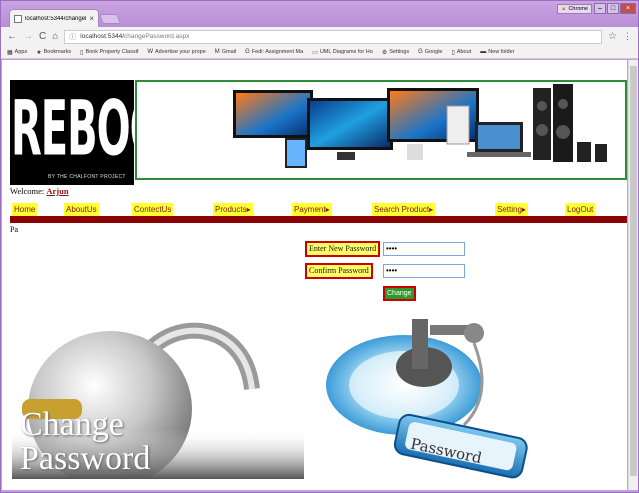  What do you see at coordinates (102, 36) in the screenshot?
I see `url-host: localhost:5344/` at bounding box center [102, 36].